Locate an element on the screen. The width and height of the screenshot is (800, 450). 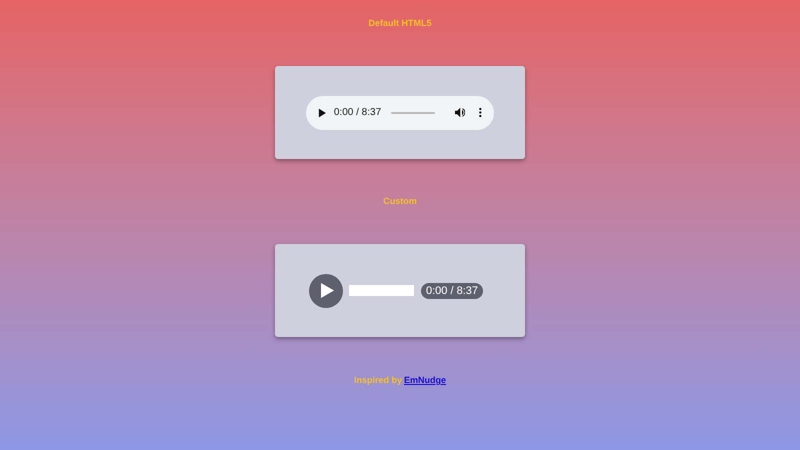
section-heading: Custom is located at coordinates (400, 201).